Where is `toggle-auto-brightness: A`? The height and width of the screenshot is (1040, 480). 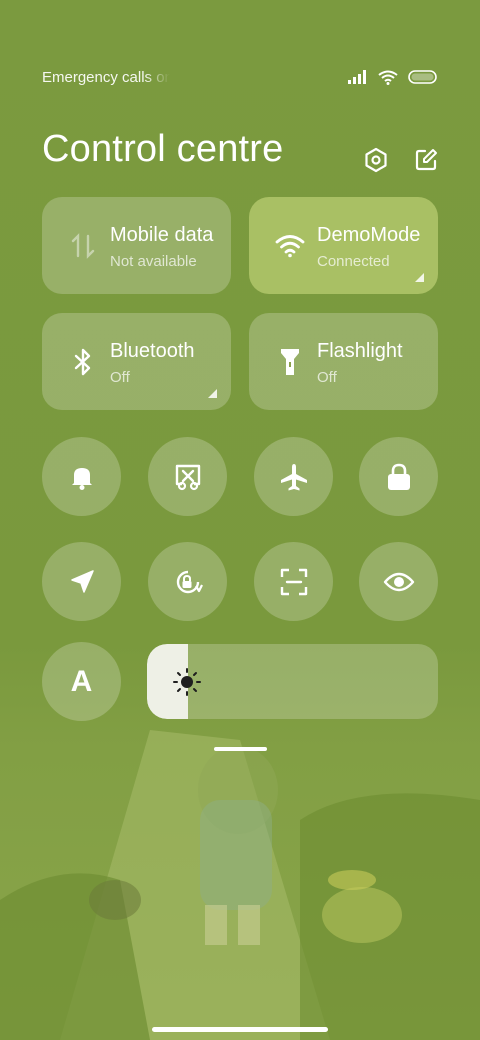 toggle-auto-brightness: A is located at coordinates (81, 681).